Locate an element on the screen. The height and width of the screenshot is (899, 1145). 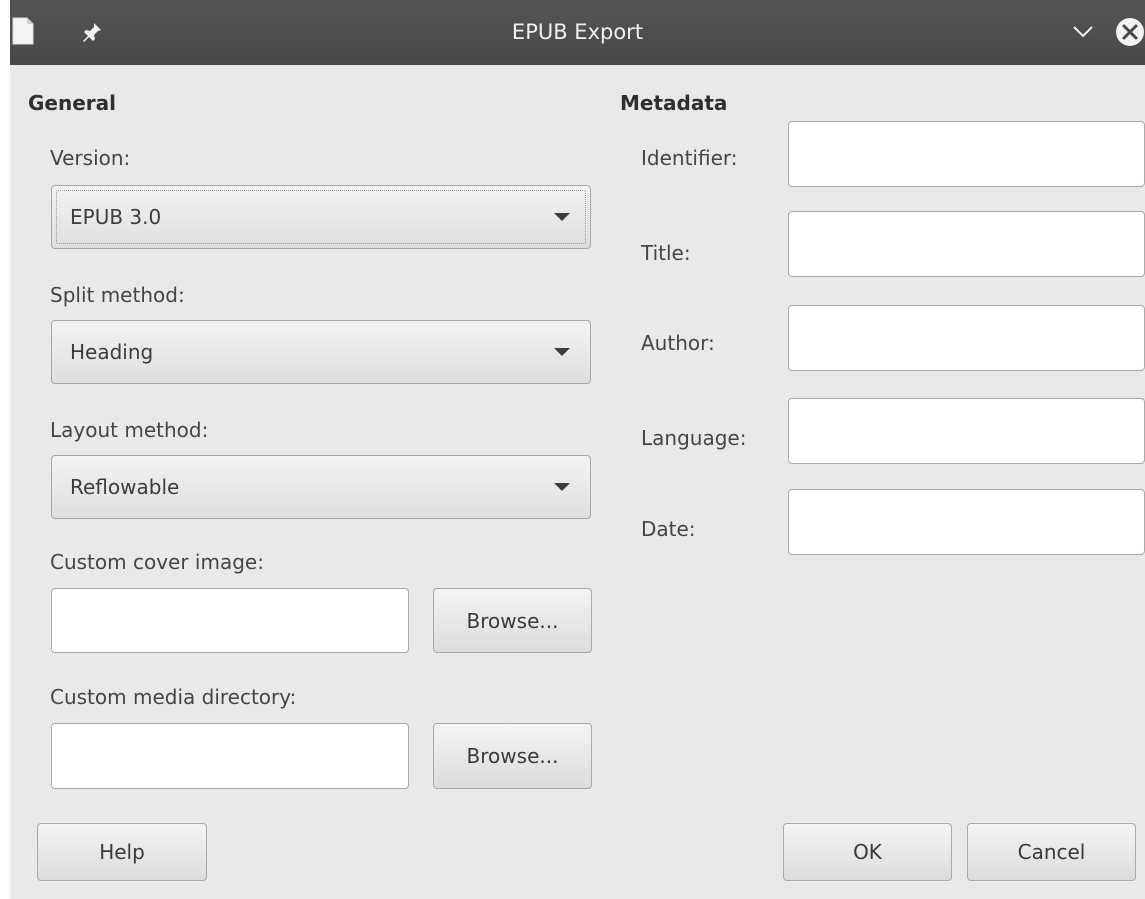
split-method-select-value: Heading is located at coordinates (112, 352).